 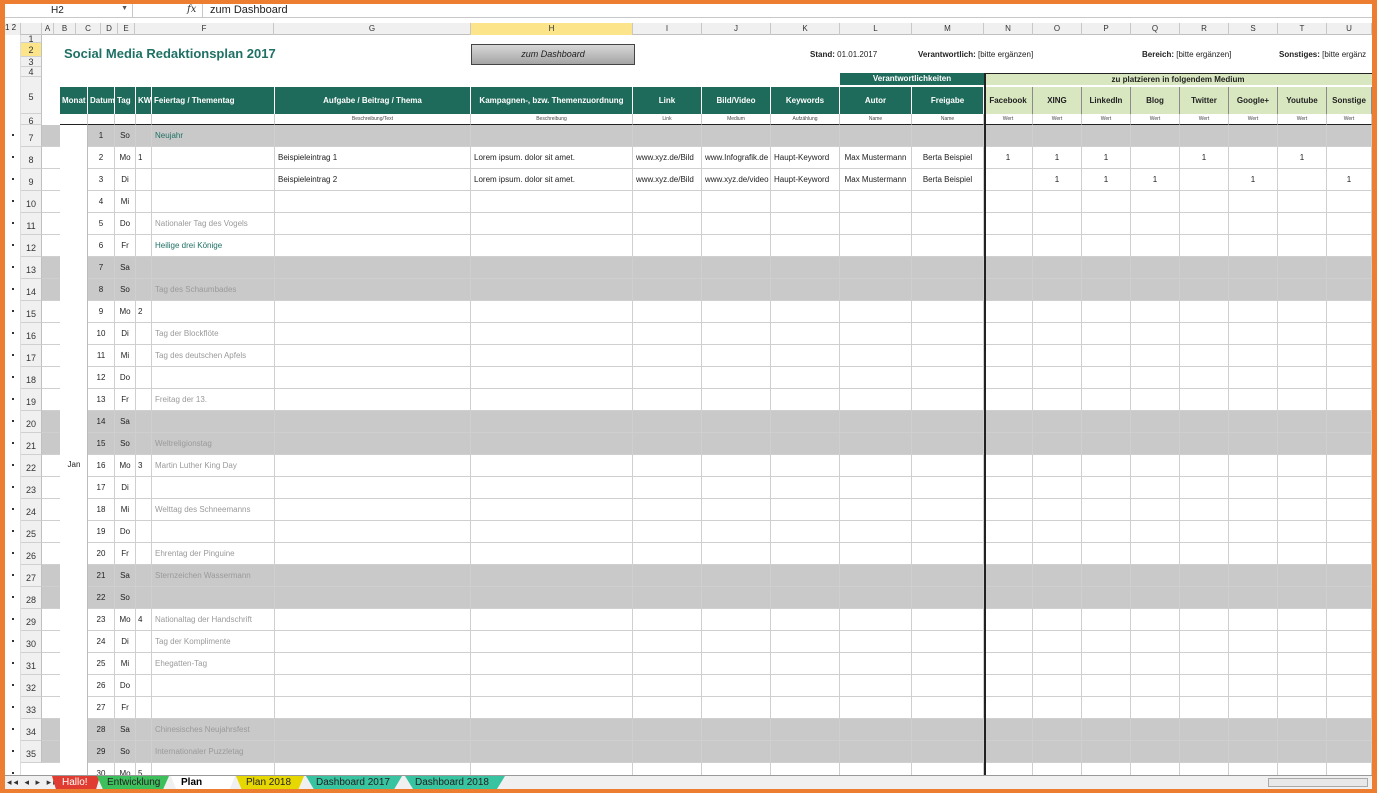 I want to click on cell-keywords: Haupt-Keyword, so click(x=805, y=157).